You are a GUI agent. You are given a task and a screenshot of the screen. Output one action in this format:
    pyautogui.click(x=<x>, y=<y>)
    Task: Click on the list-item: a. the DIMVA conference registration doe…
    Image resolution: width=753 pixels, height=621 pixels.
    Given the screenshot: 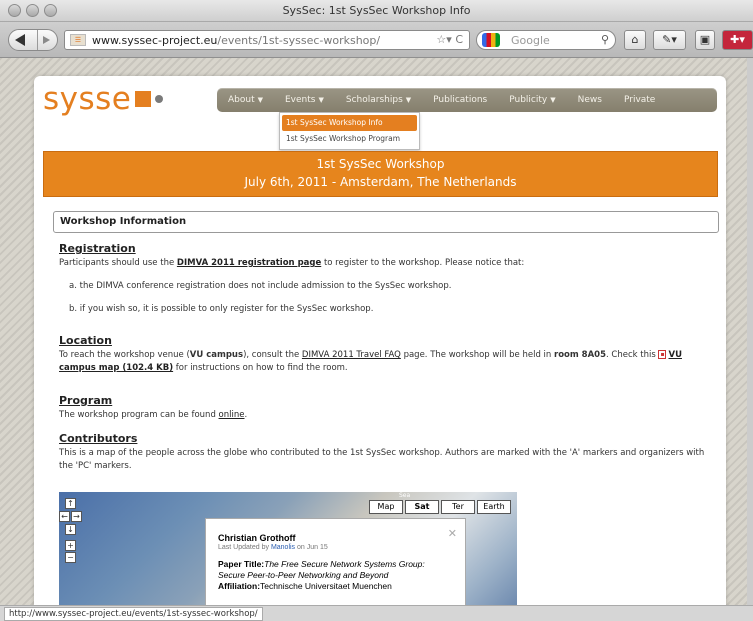 What is the action you would take?
    pyautogui.click(x=260, y=286)
    